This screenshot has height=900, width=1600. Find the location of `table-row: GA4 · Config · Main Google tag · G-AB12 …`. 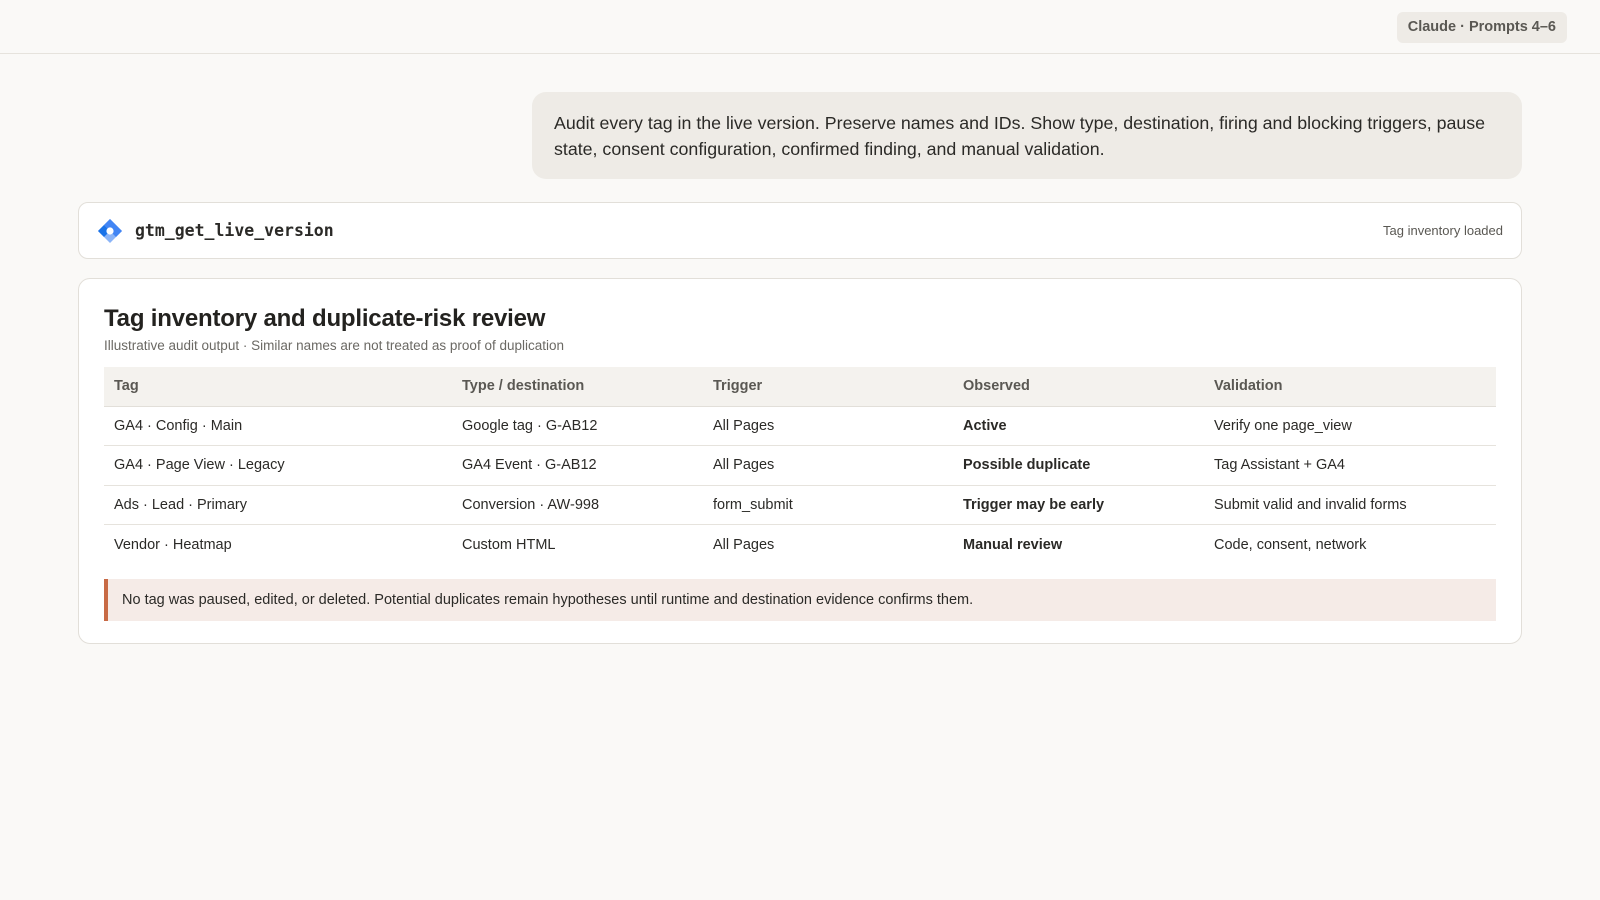

table-row: GA4 · Config · Main Google tag · G-AB12 … is located at coordinates (800, 426).